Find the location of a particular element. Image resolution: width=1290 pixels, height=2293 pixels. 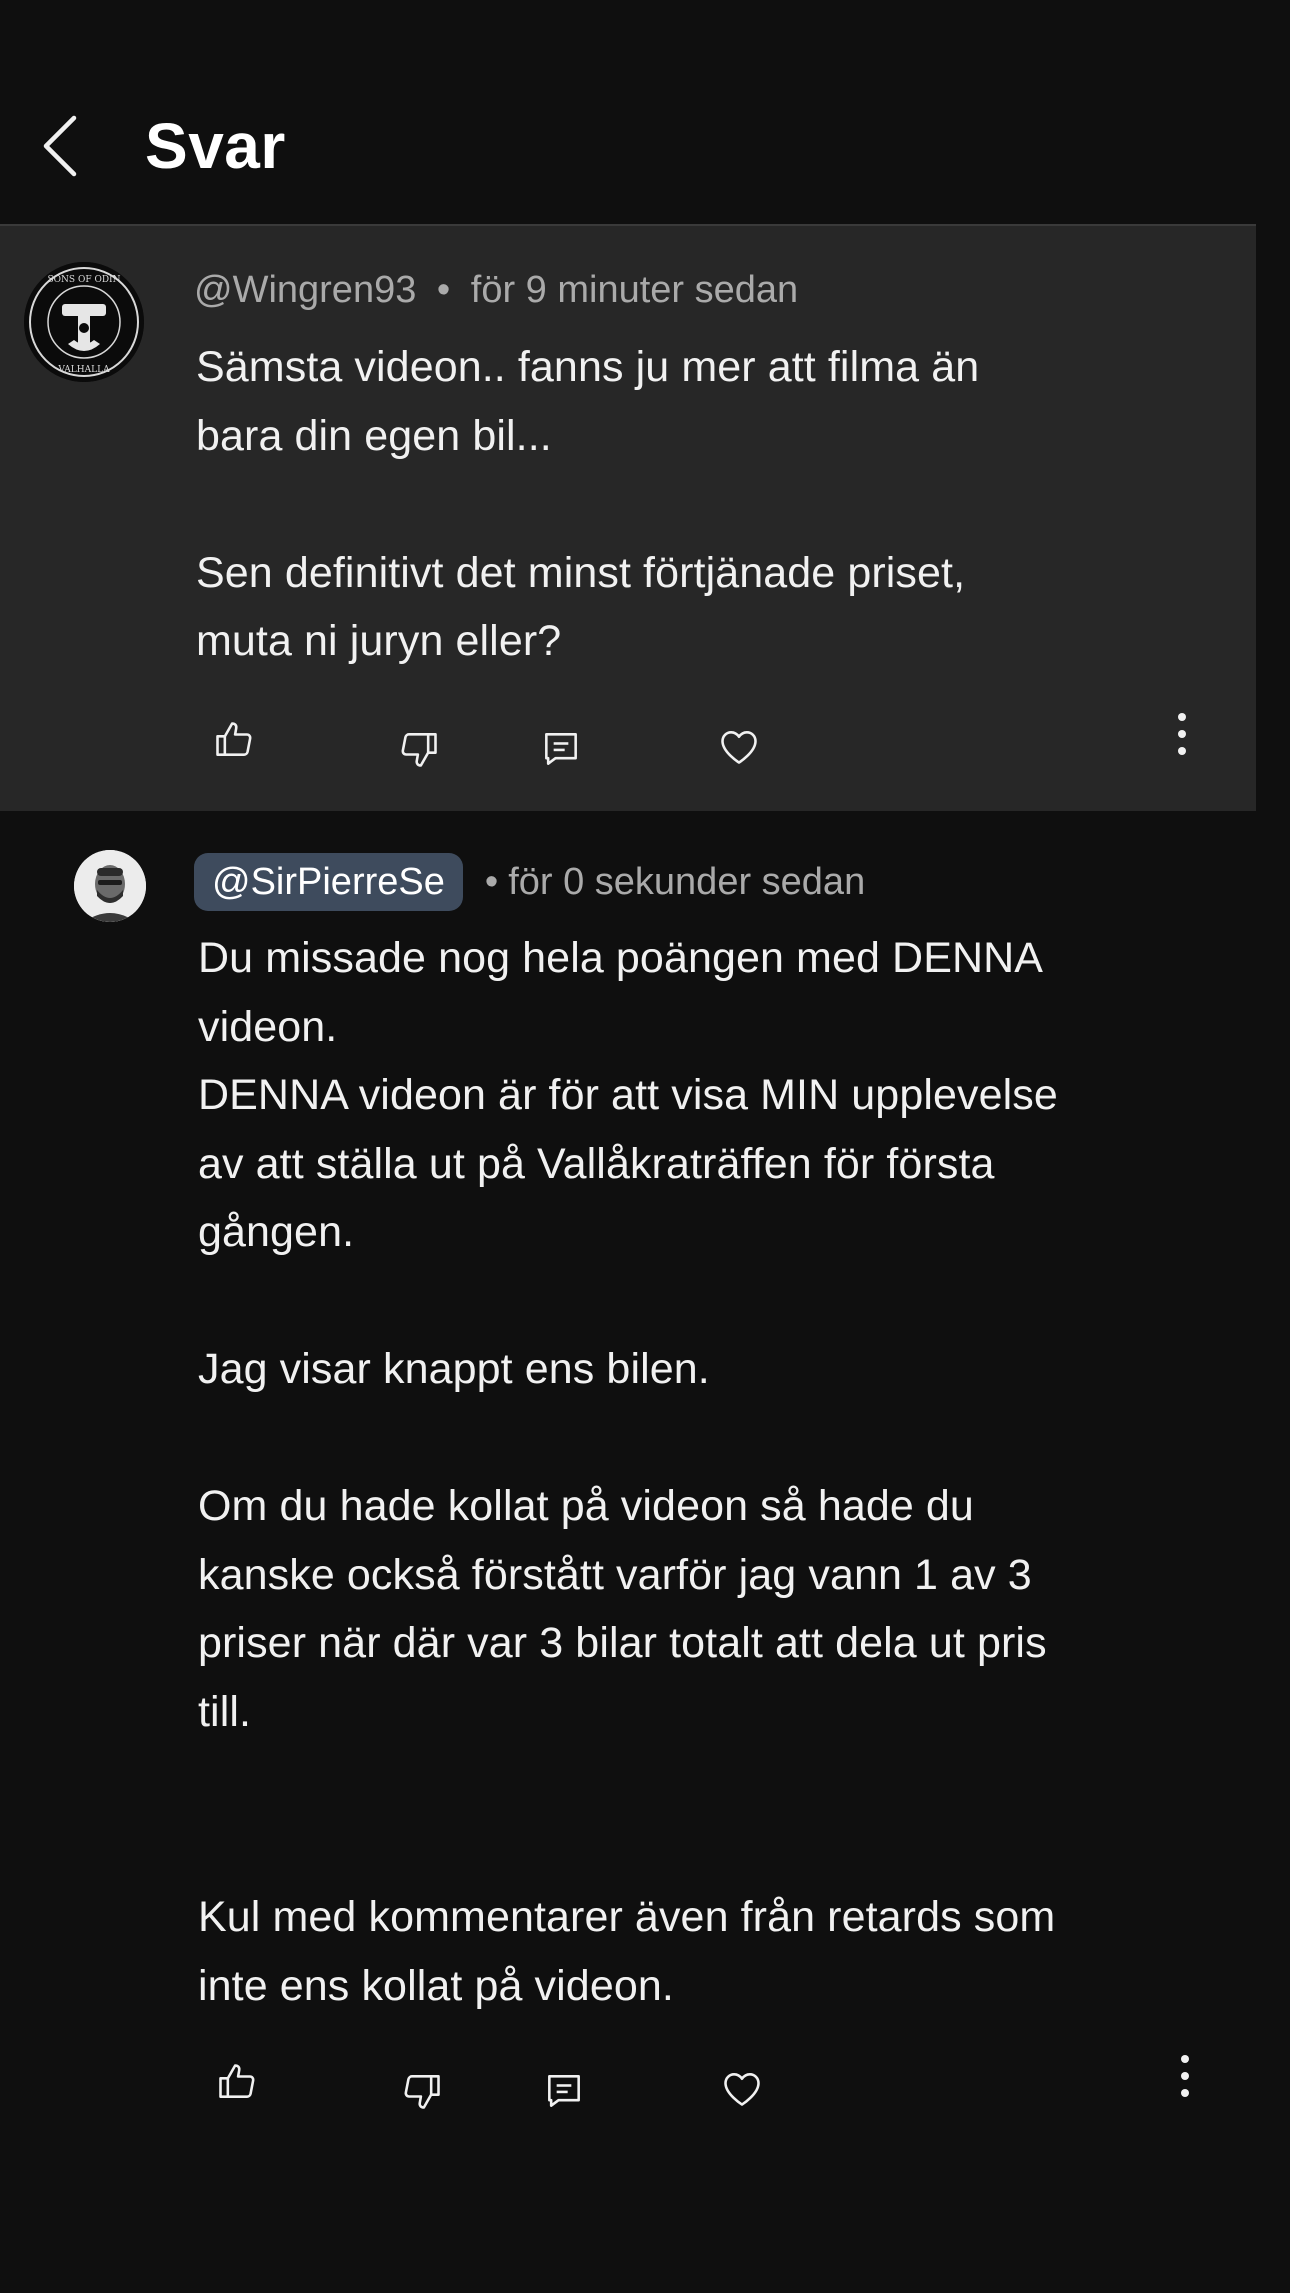

chevron-left-icon is located at coordinates (60, 146).